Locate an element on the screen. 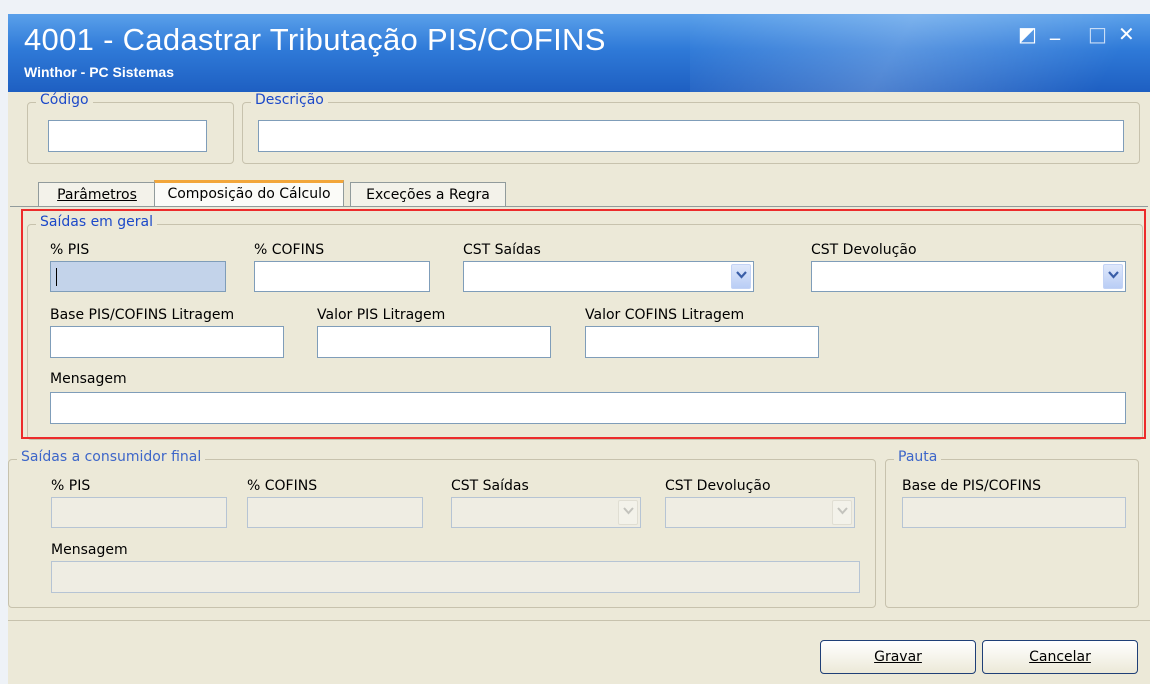 Image resolution: width=1150 pixels, height=684 pixels. pauta-group: Pauta Base de PIS/COFINS is located at coordinates (1012, 528).